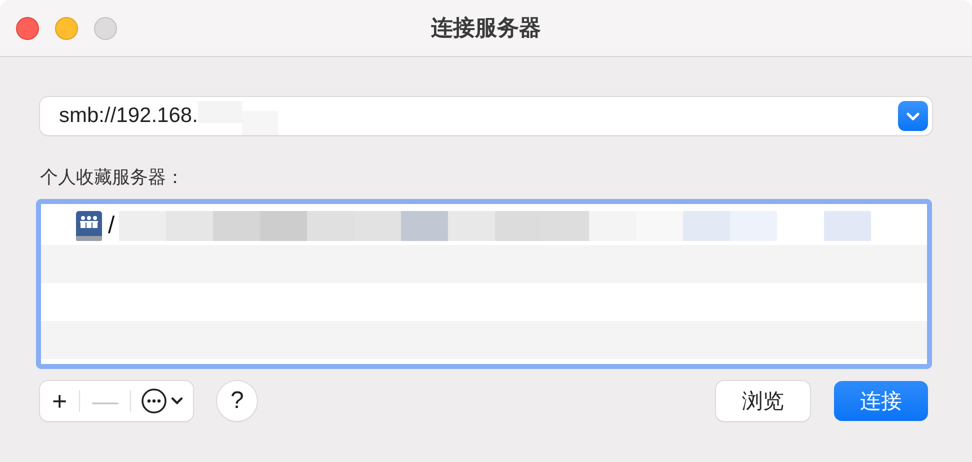 This screenshot has width=972, height=462. What do you see at coordinates (117, 401) in the screenshot?
I see `list-actions-control: + —` at bounding box center [117, 401].